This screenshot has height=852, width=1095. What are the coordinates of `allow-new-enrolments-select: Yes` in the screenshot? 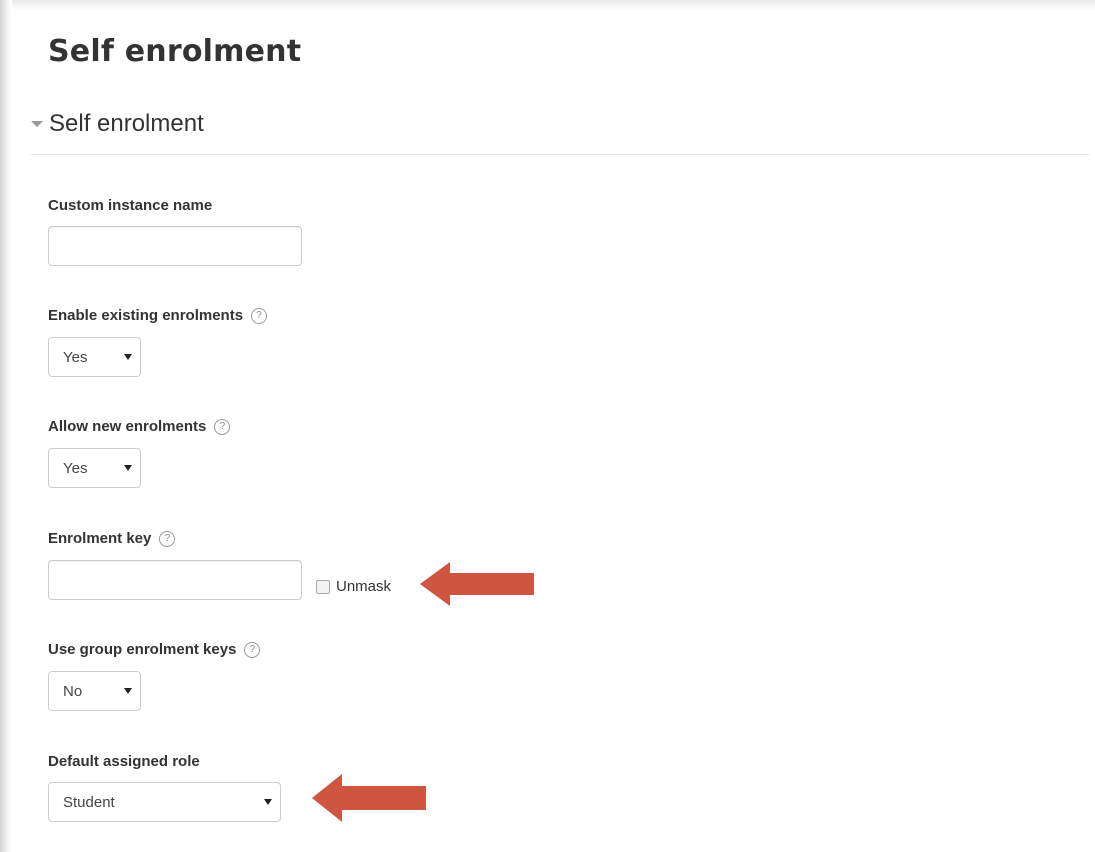 It's located at (94, 468).